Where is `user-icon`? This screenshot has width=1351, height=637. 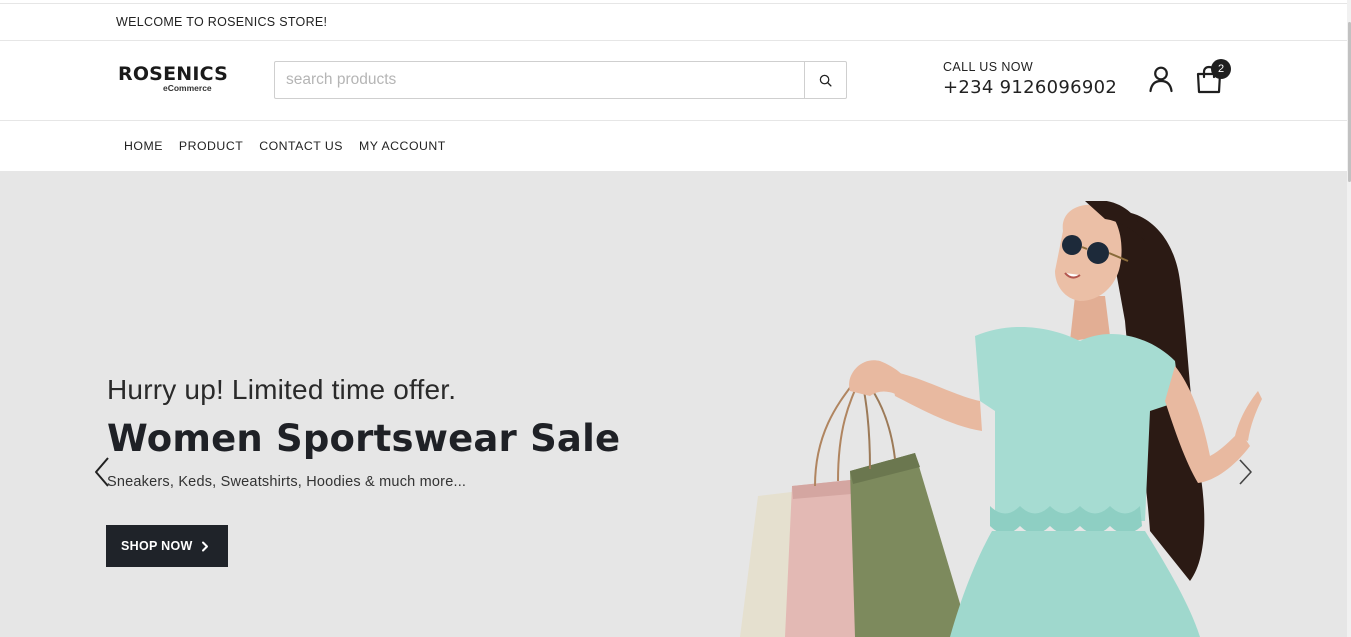 user-icon is located at coordinates (1161, 79).